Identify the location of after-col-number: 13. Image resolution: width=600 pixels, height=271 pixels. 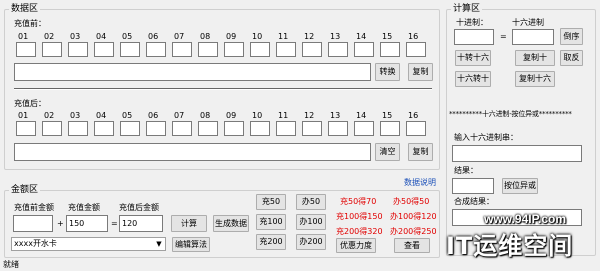
(335, 115).